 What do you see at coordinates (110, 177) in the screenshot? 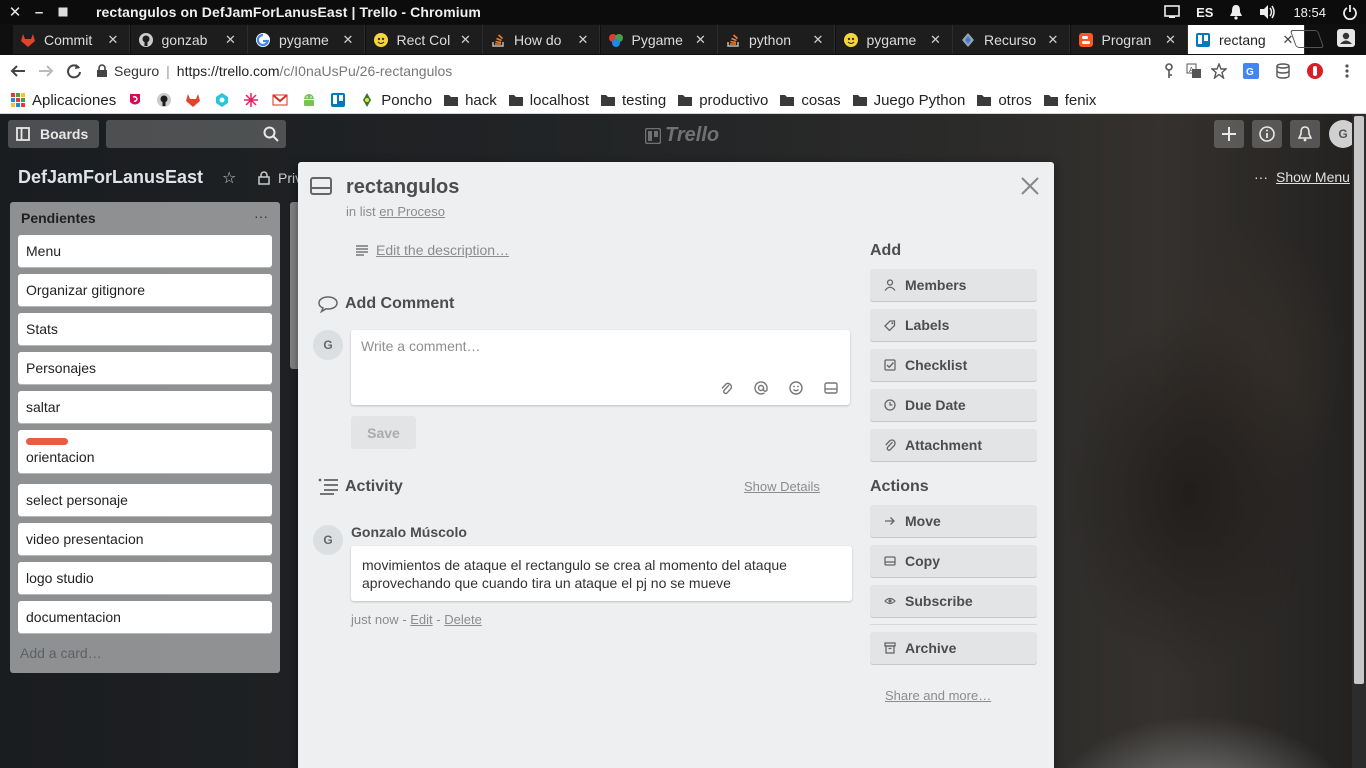
I see `board-title: DefJamForLanusEast` at bounding box center [110, 177].